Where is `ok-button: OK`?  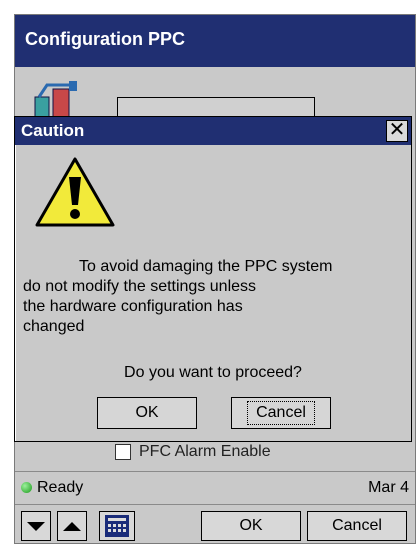 ok-button: OK is located at coordinates (251, 526).